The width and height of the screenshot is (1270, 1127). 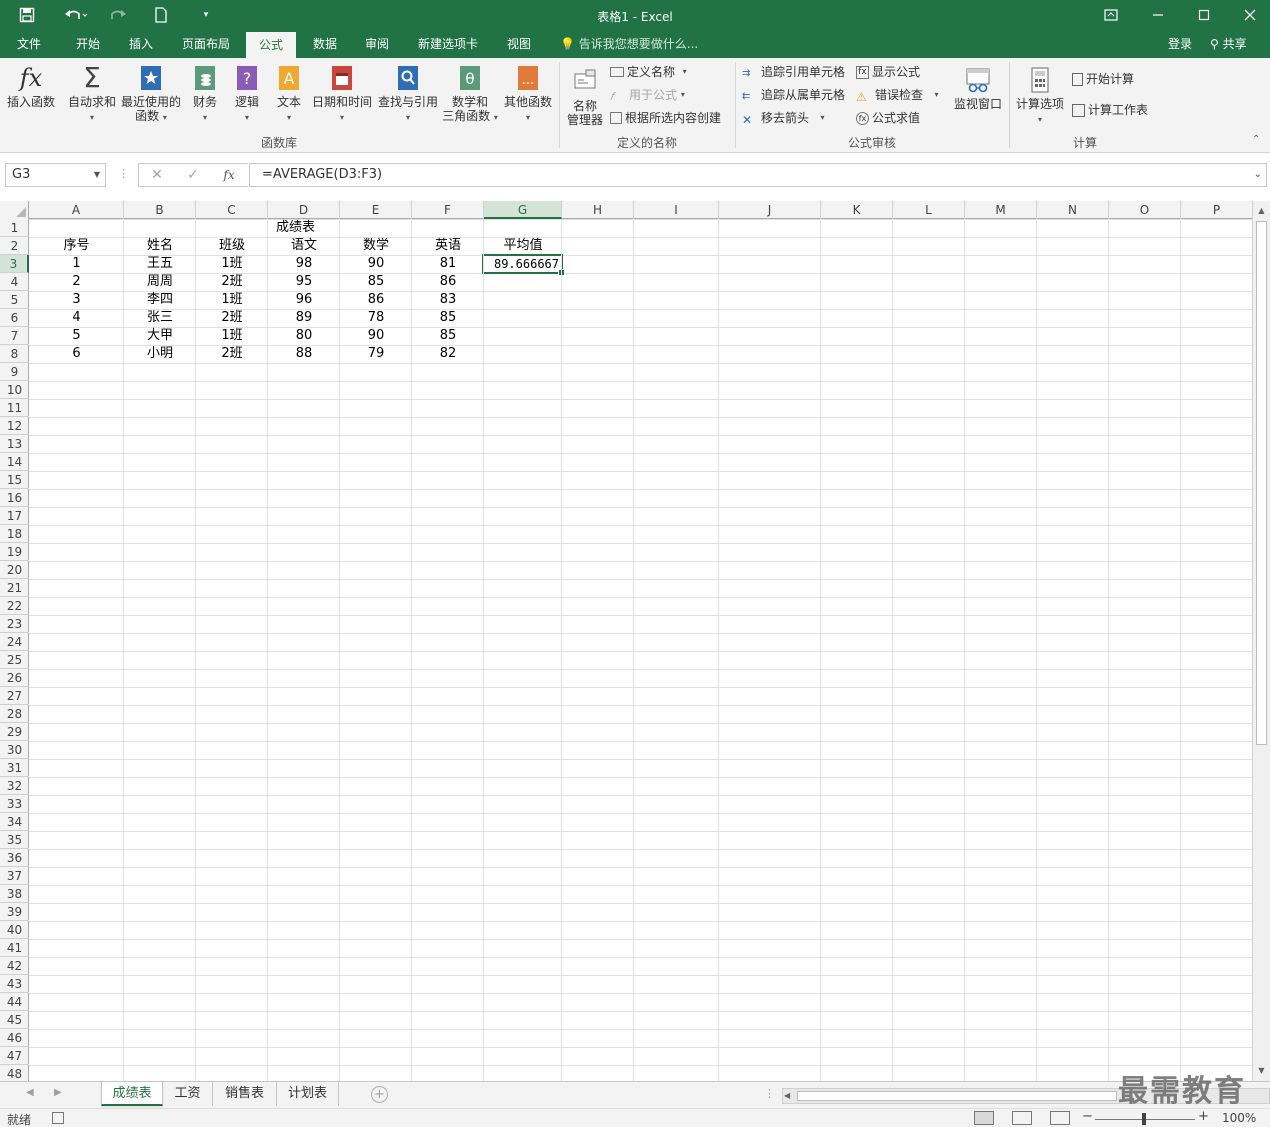 I want to click on tab-formulas: 公式, so click(x=271, y=45).